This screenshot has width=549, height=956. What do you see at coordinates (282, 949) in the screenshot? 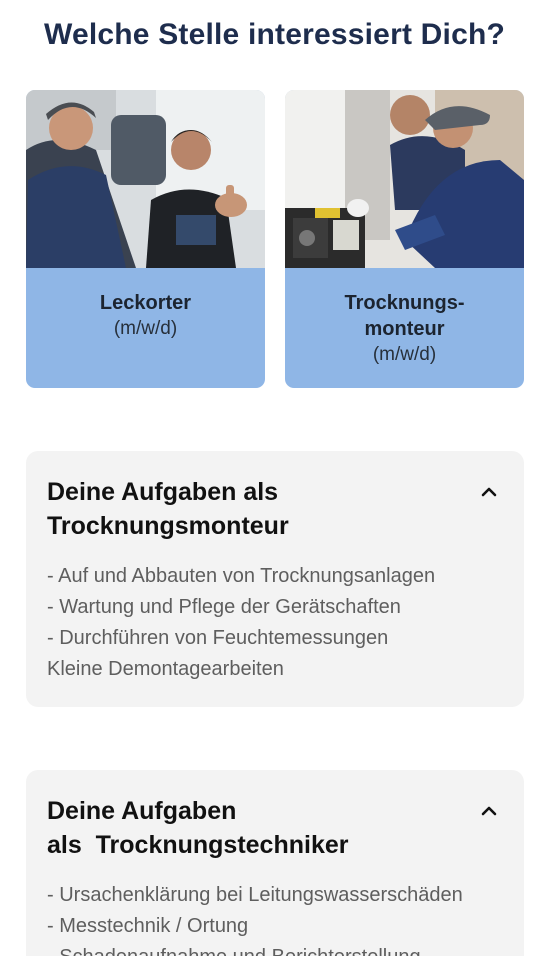
I see `task-item: - Schadenaufnahme und Berichterstellung` at bounding box center [282, 949].